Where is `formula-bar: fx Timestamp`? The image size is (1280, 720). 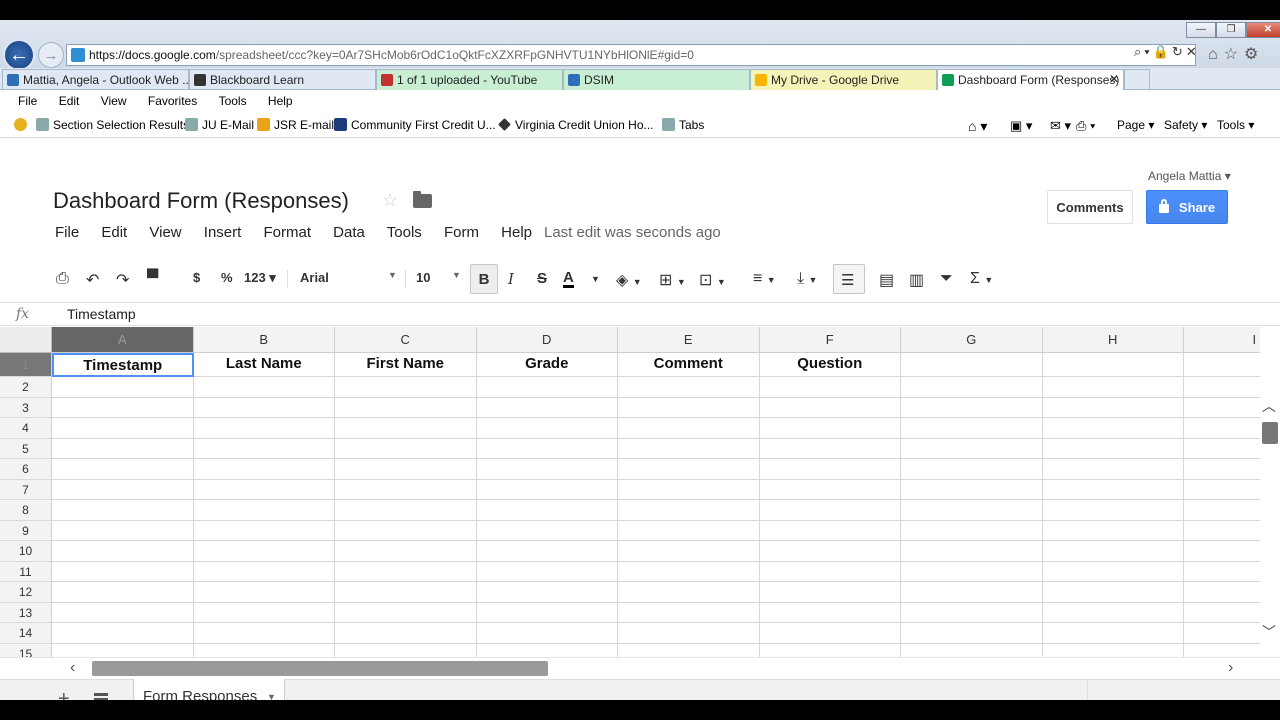 formula-bar: fx Timestamp is located at coordinates (640, 314).